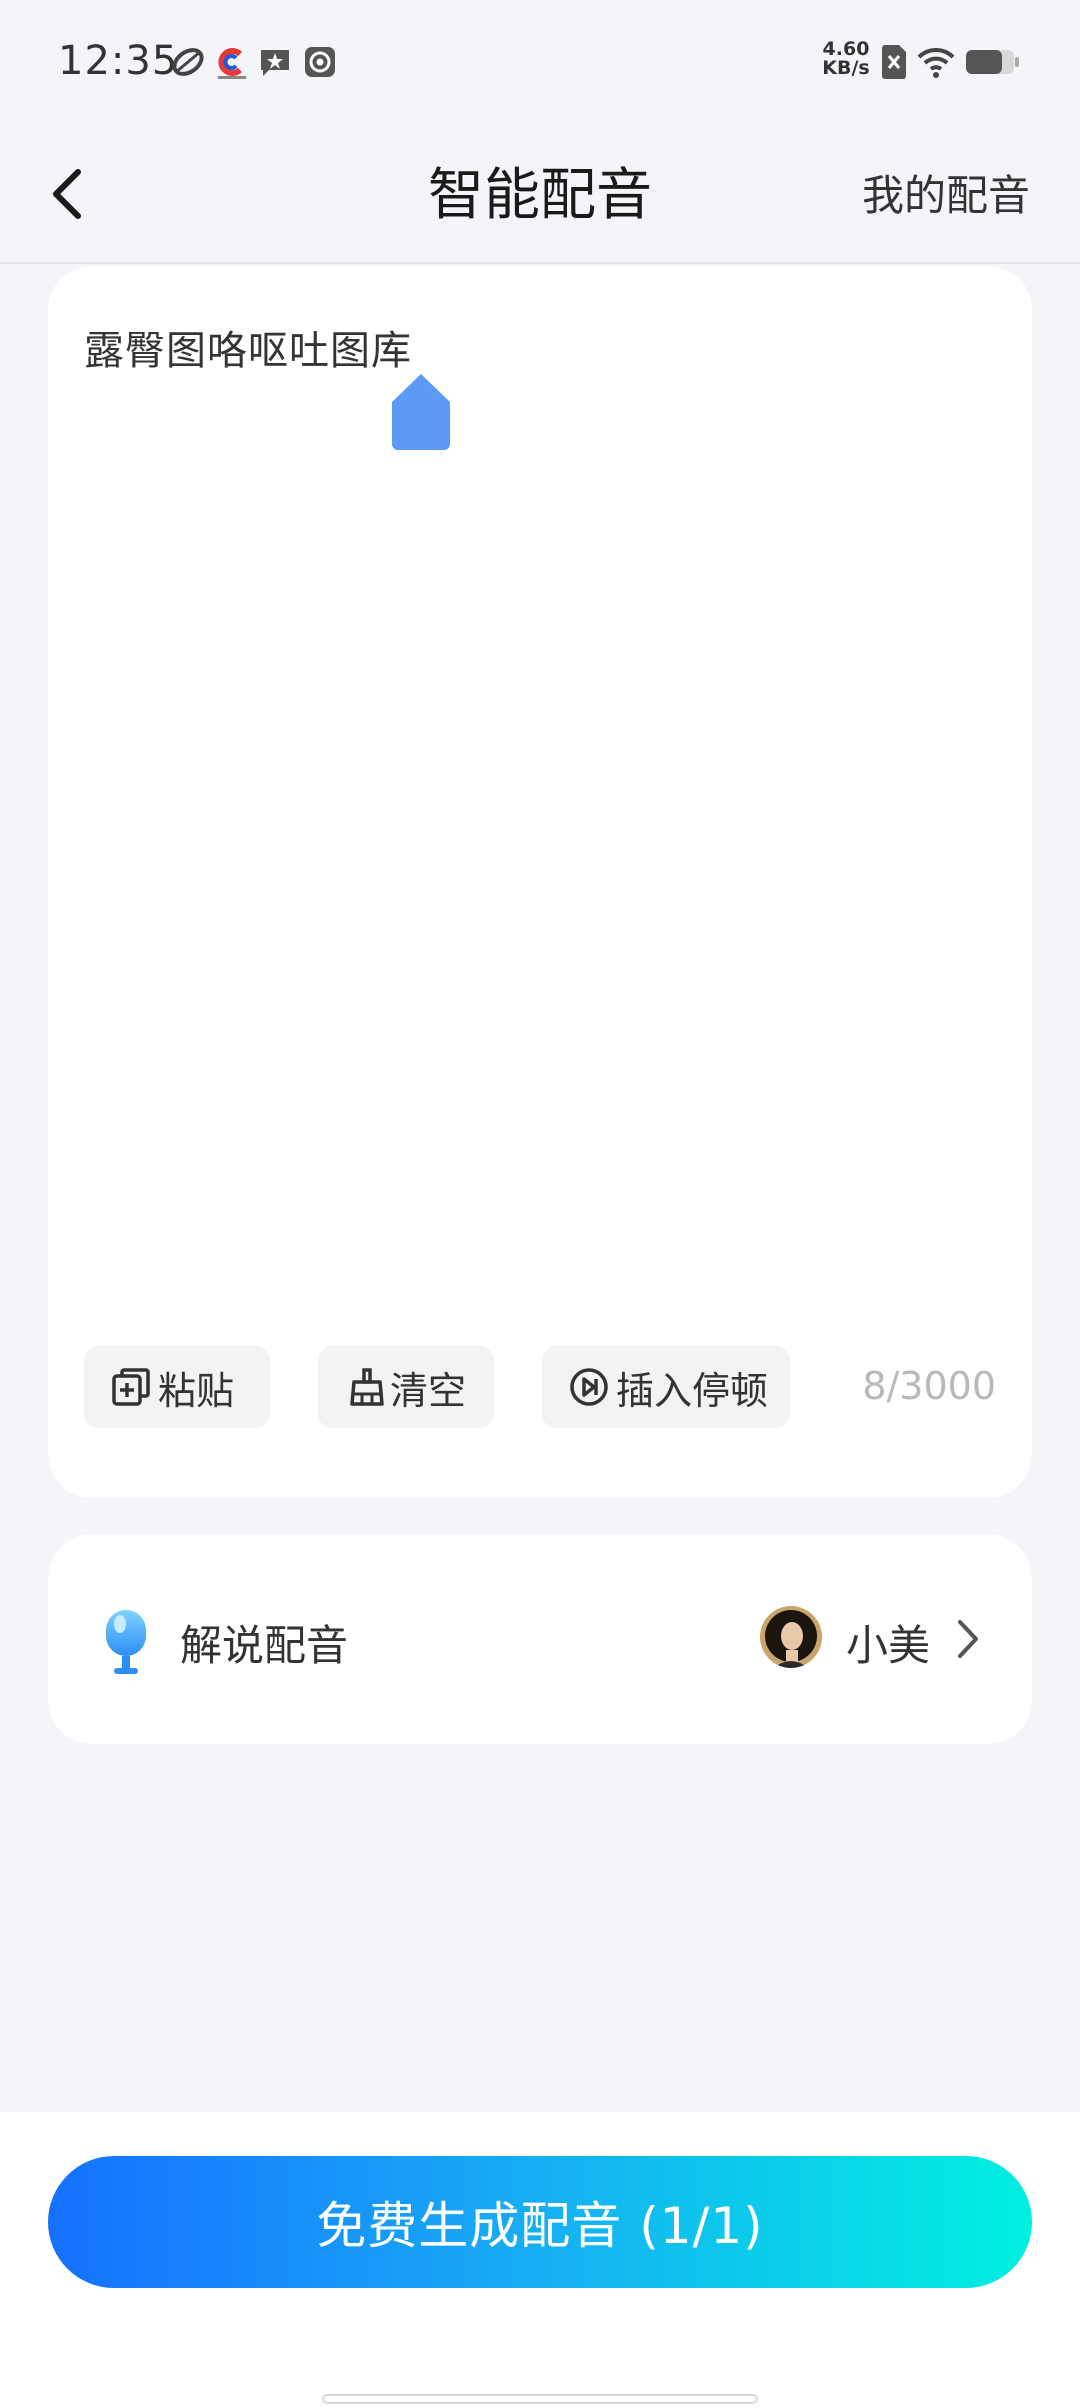 The image size is (1080, 2408). I want to click on avatar-portrait-icon, so click(791, 1637).